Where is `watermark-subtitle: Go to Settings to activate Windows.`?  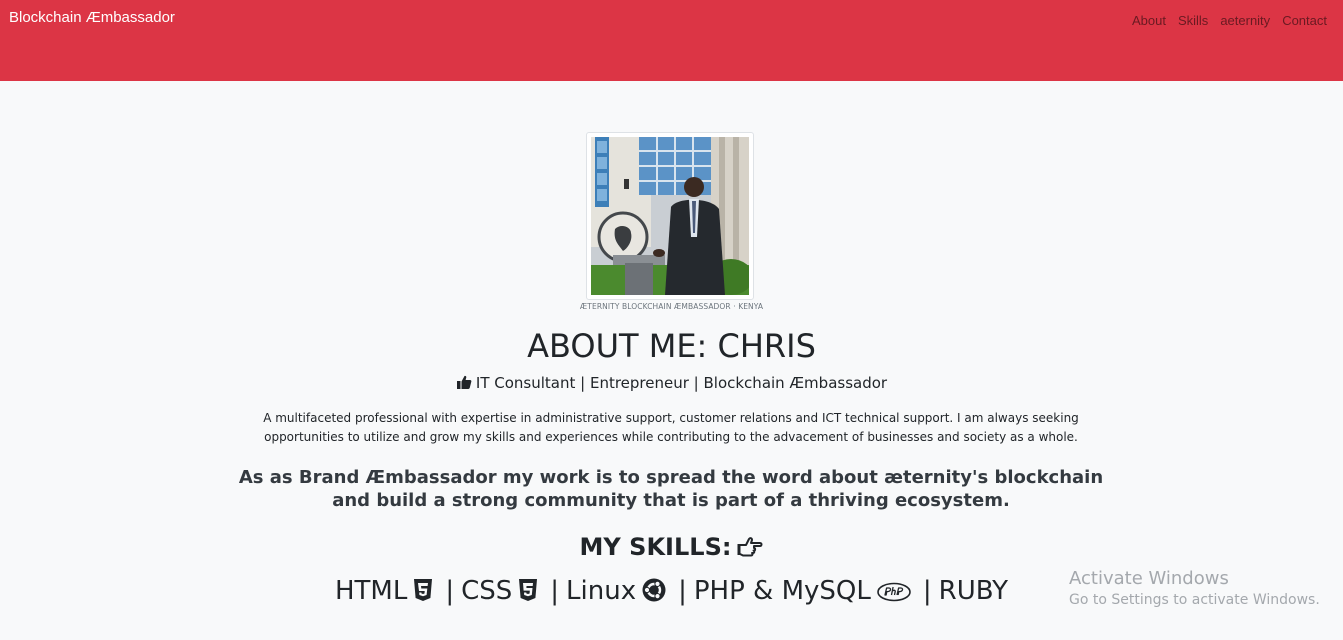 watermark-subtitle: Go to Settings to activate Windows. is located at coordinates (1194, 600).